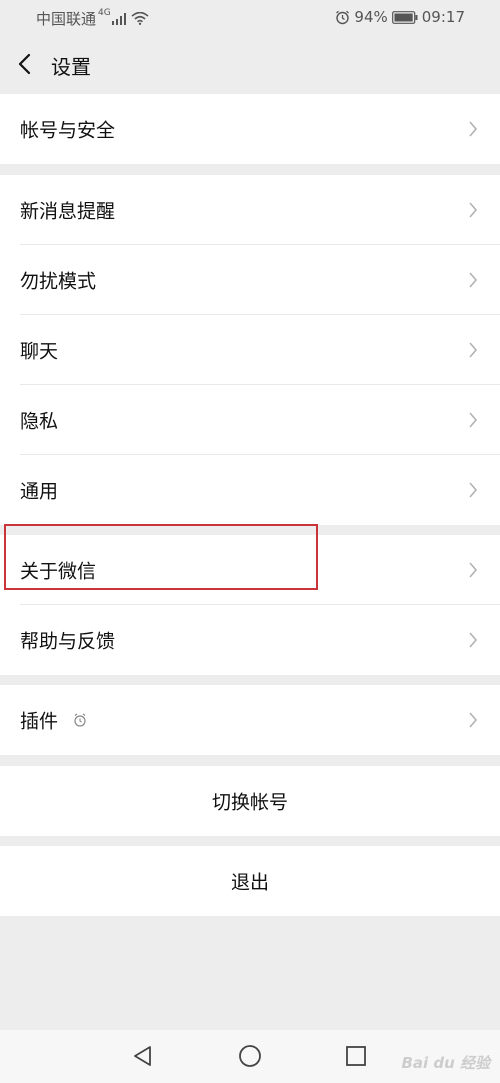  I want to click on switch-account-label: 切换帐号, so click(249, 802).